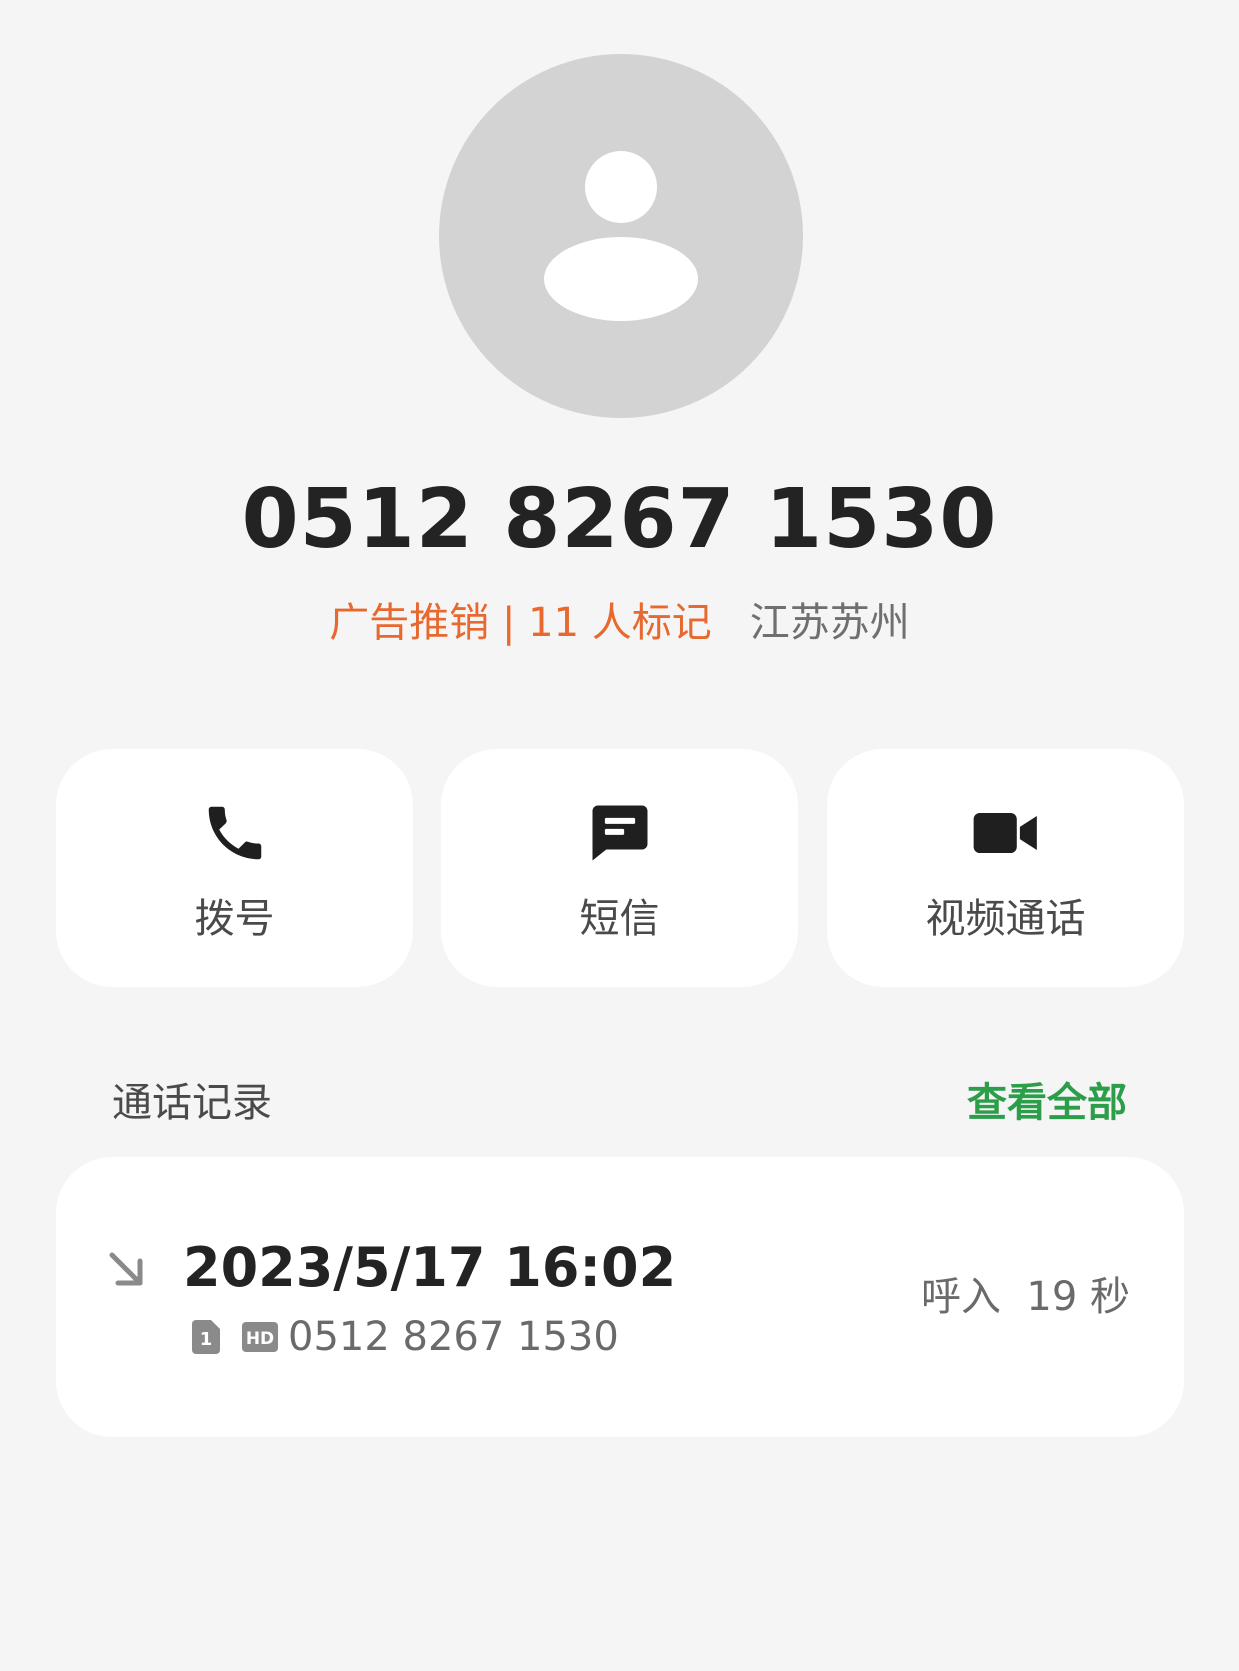 This screenshot has height=1671, width=1239. I want to click on location-label: 江苏苏州, so click(829, 623).